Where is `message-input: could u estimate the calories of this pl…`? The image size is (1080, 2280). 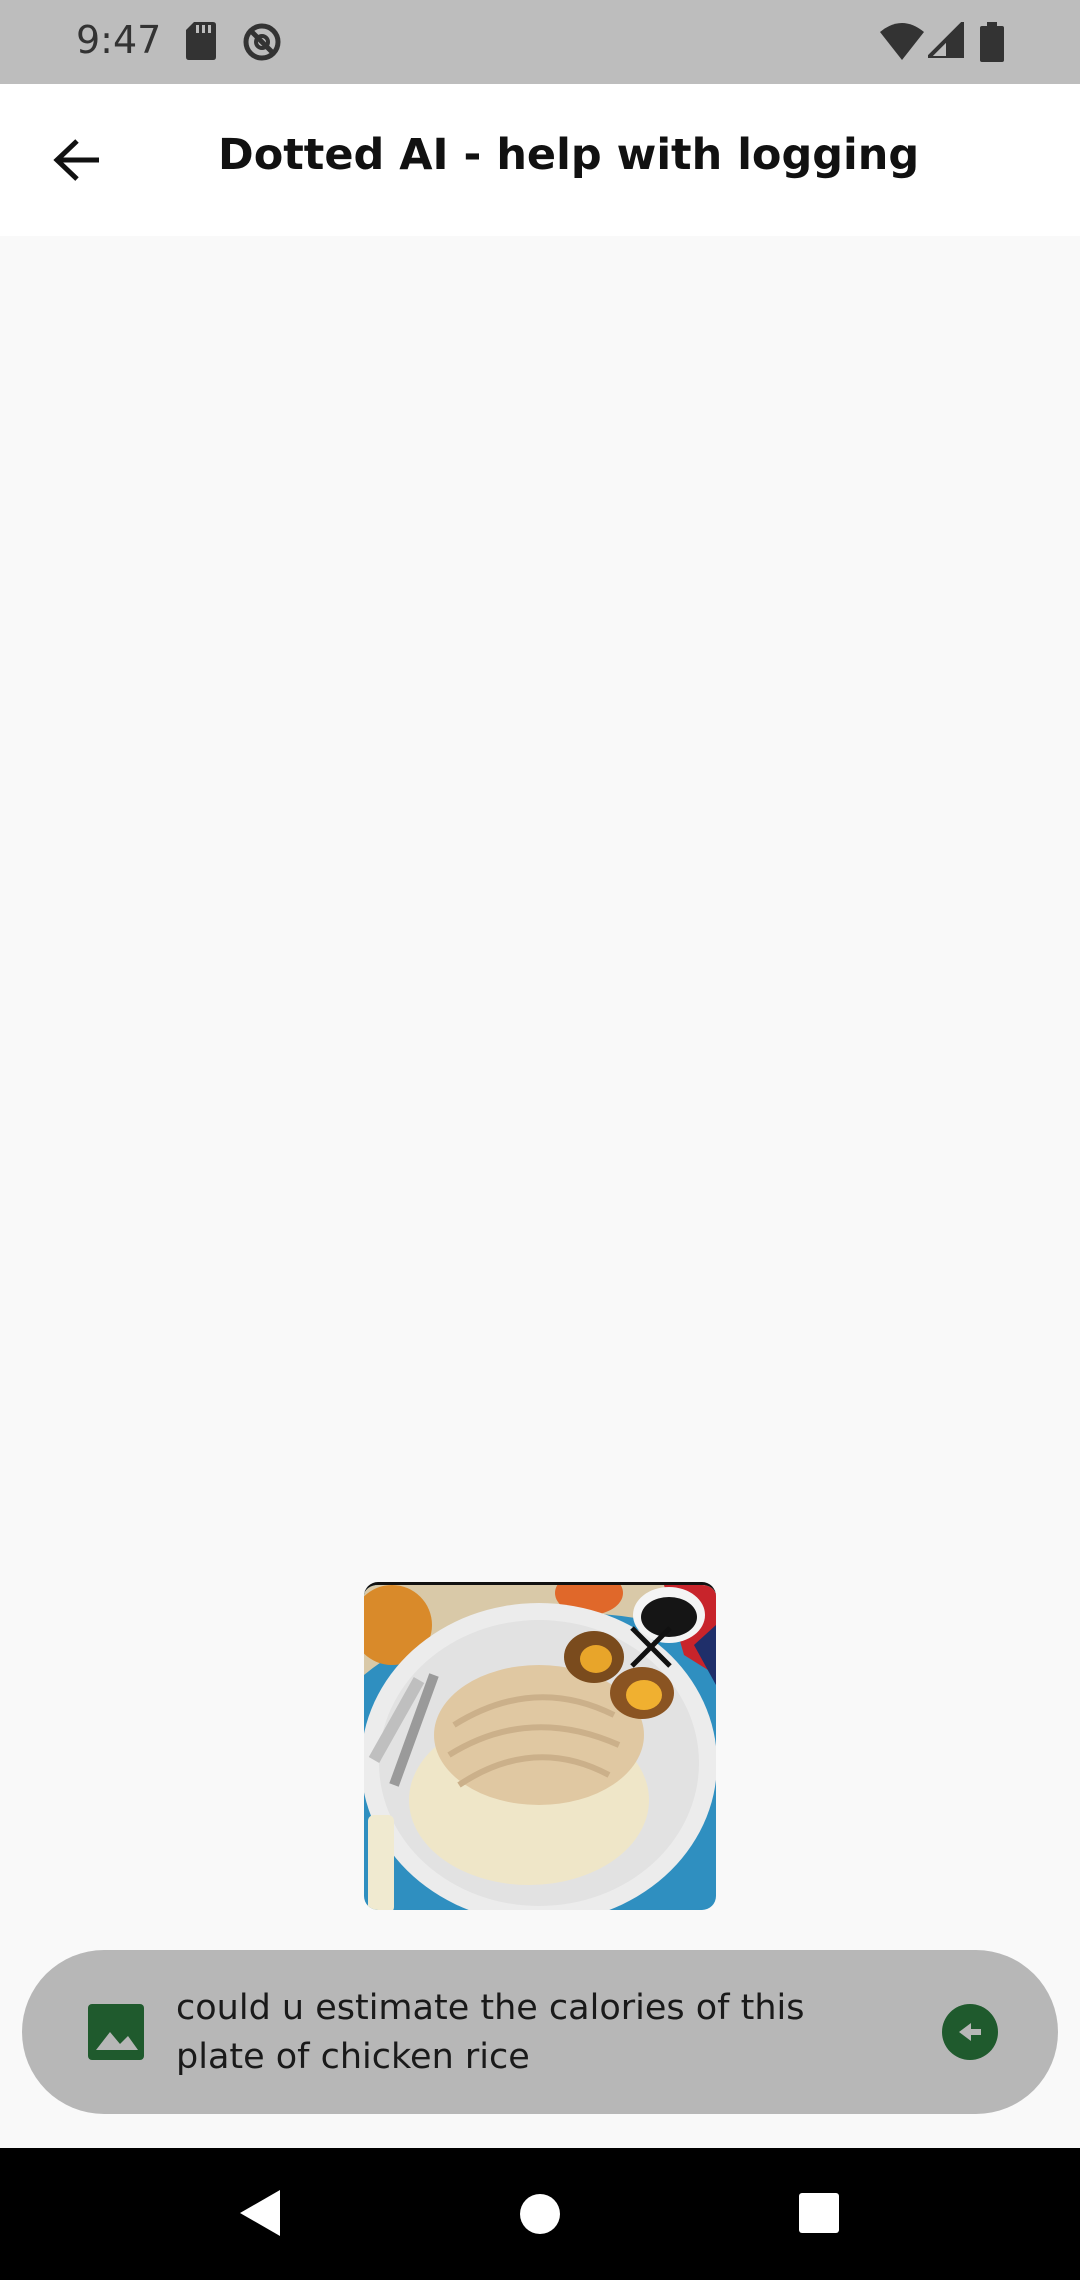
message-input: could u estimate the calories of this pl… is located at coordinates (536, 2034).